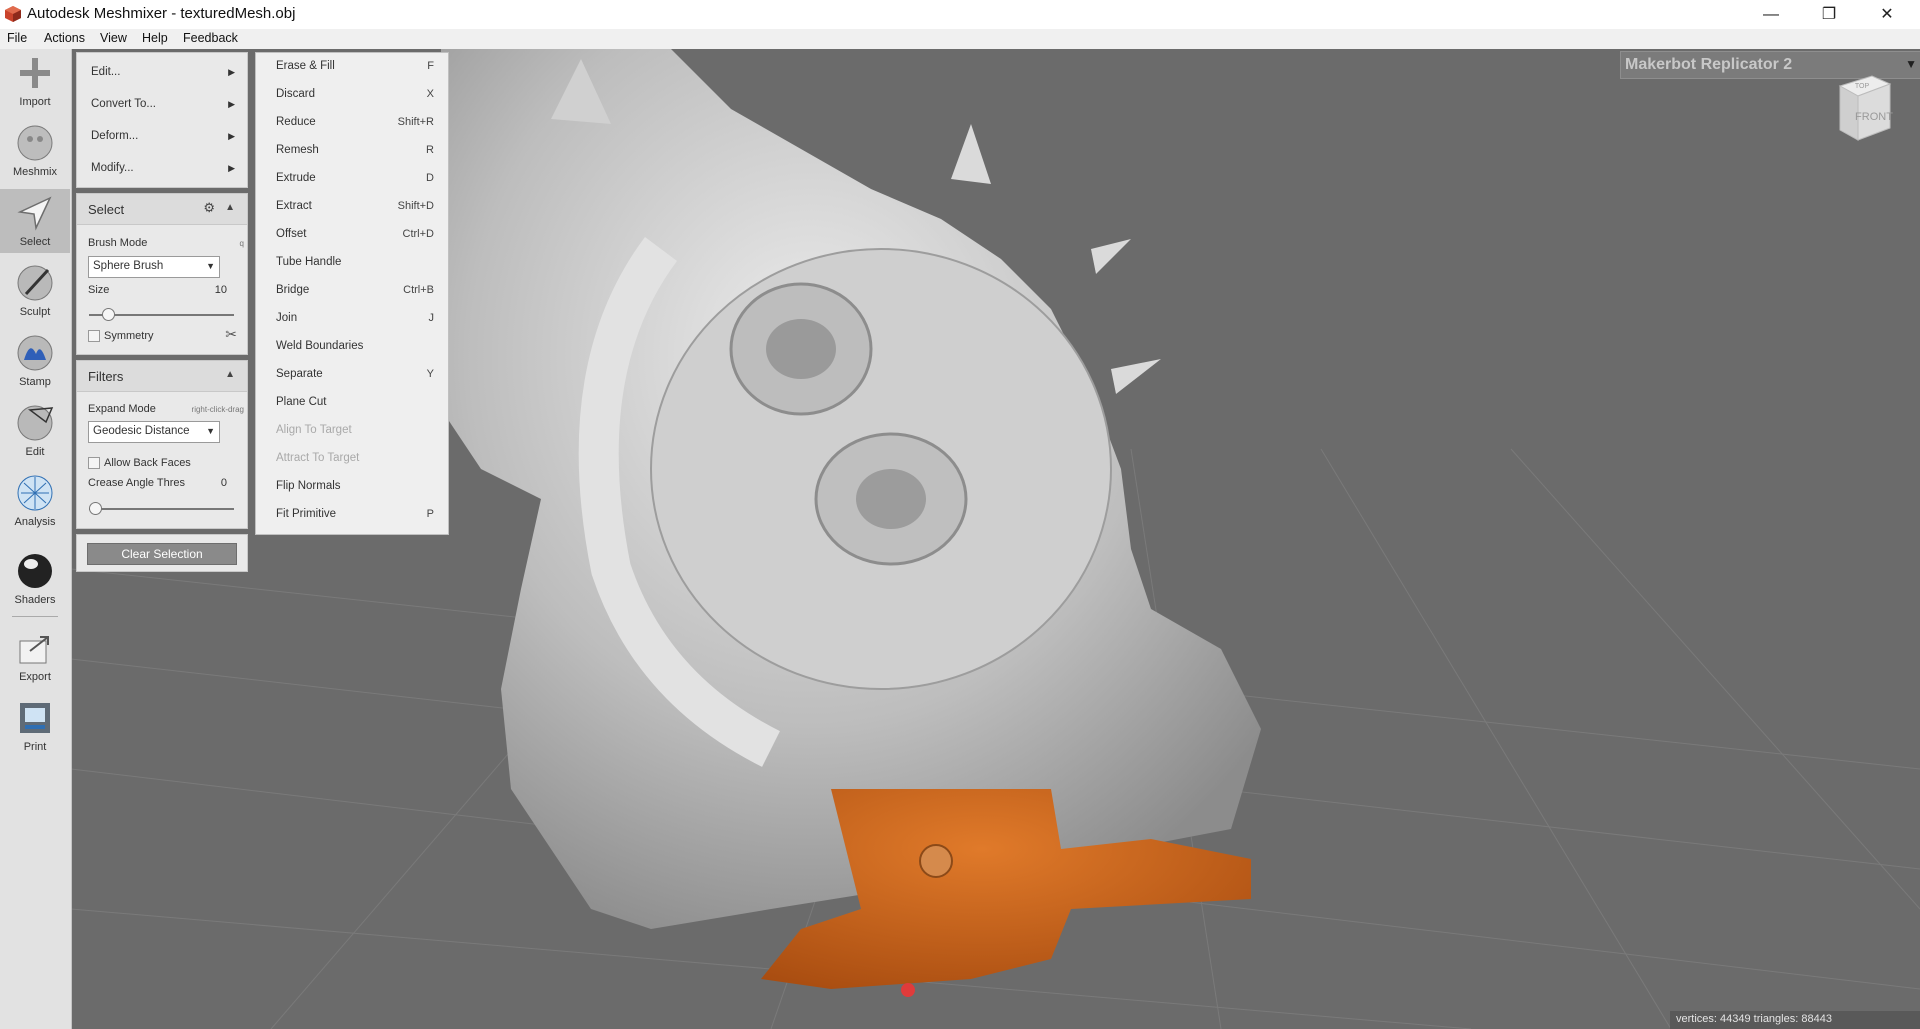 This screenshot has height=1029, width=1920. I want to click on allow-back-faces-checkbox, so click(94, 463).